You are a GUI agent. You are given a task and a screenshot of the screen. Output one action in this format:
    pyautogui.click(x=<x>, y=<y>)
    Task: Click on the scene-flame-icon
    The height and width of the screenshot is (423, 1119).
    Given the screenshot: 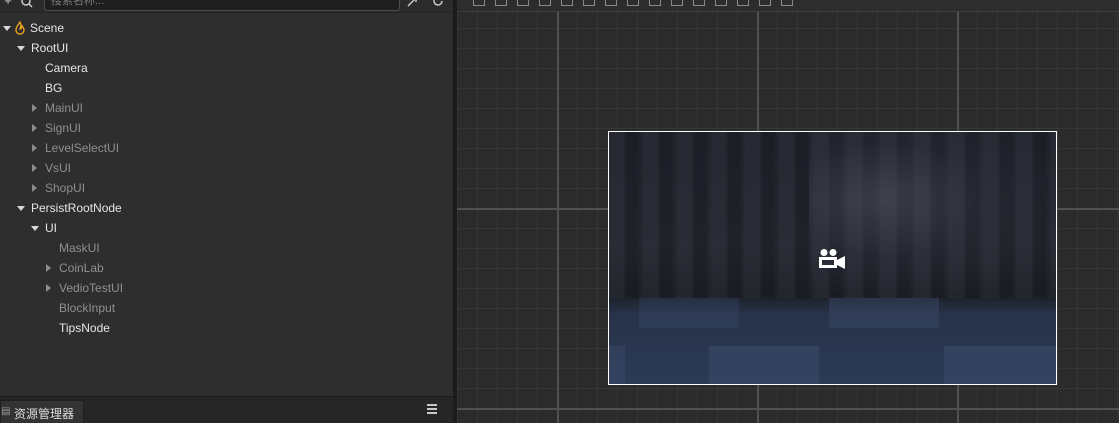 What is the action you would take?
    pyautogui.click(x=20, y=28)
    